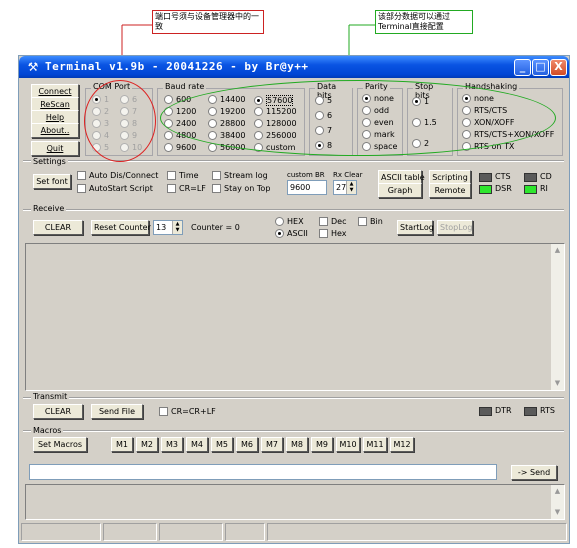  What do you see at coordinates (121, 227) in the screenshot?
I see `reset-counter-button: Reset Counter` at bounding box center [121, 227].